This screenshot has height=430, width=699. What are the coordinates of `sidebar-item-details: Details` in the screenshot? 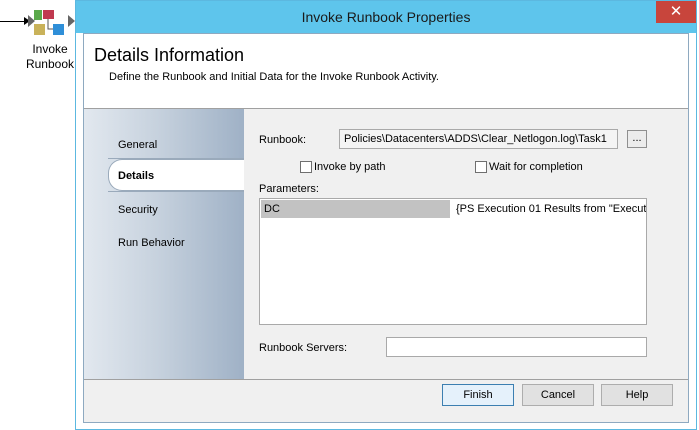 It's located at (176, 175).